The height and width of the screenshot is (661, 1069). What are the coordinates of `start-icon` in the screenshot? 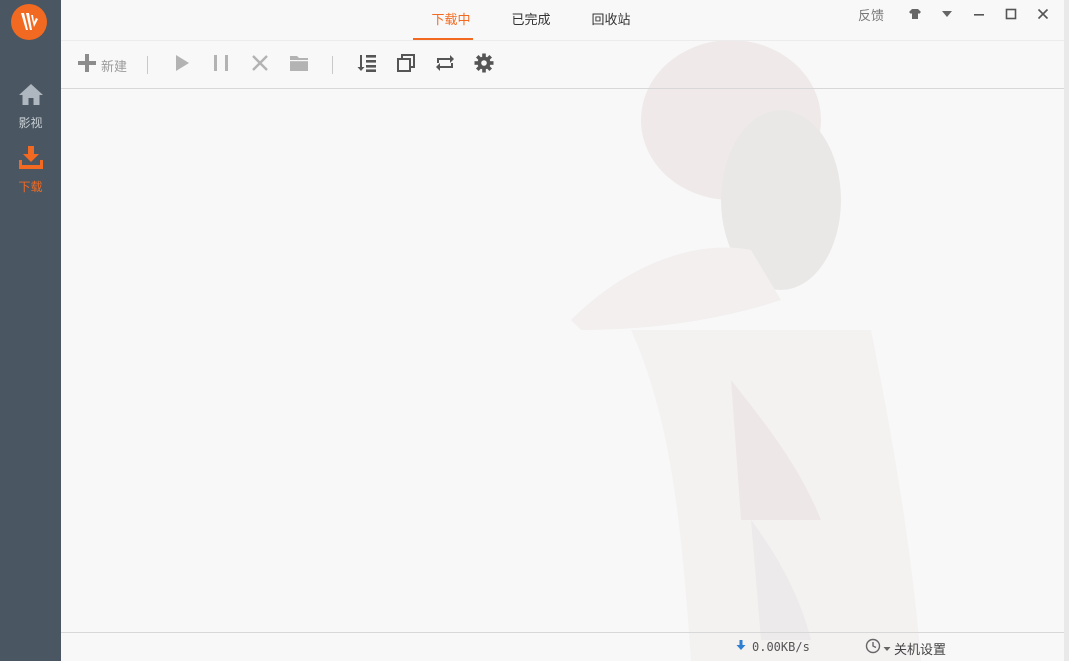 It's located at (182, 65).